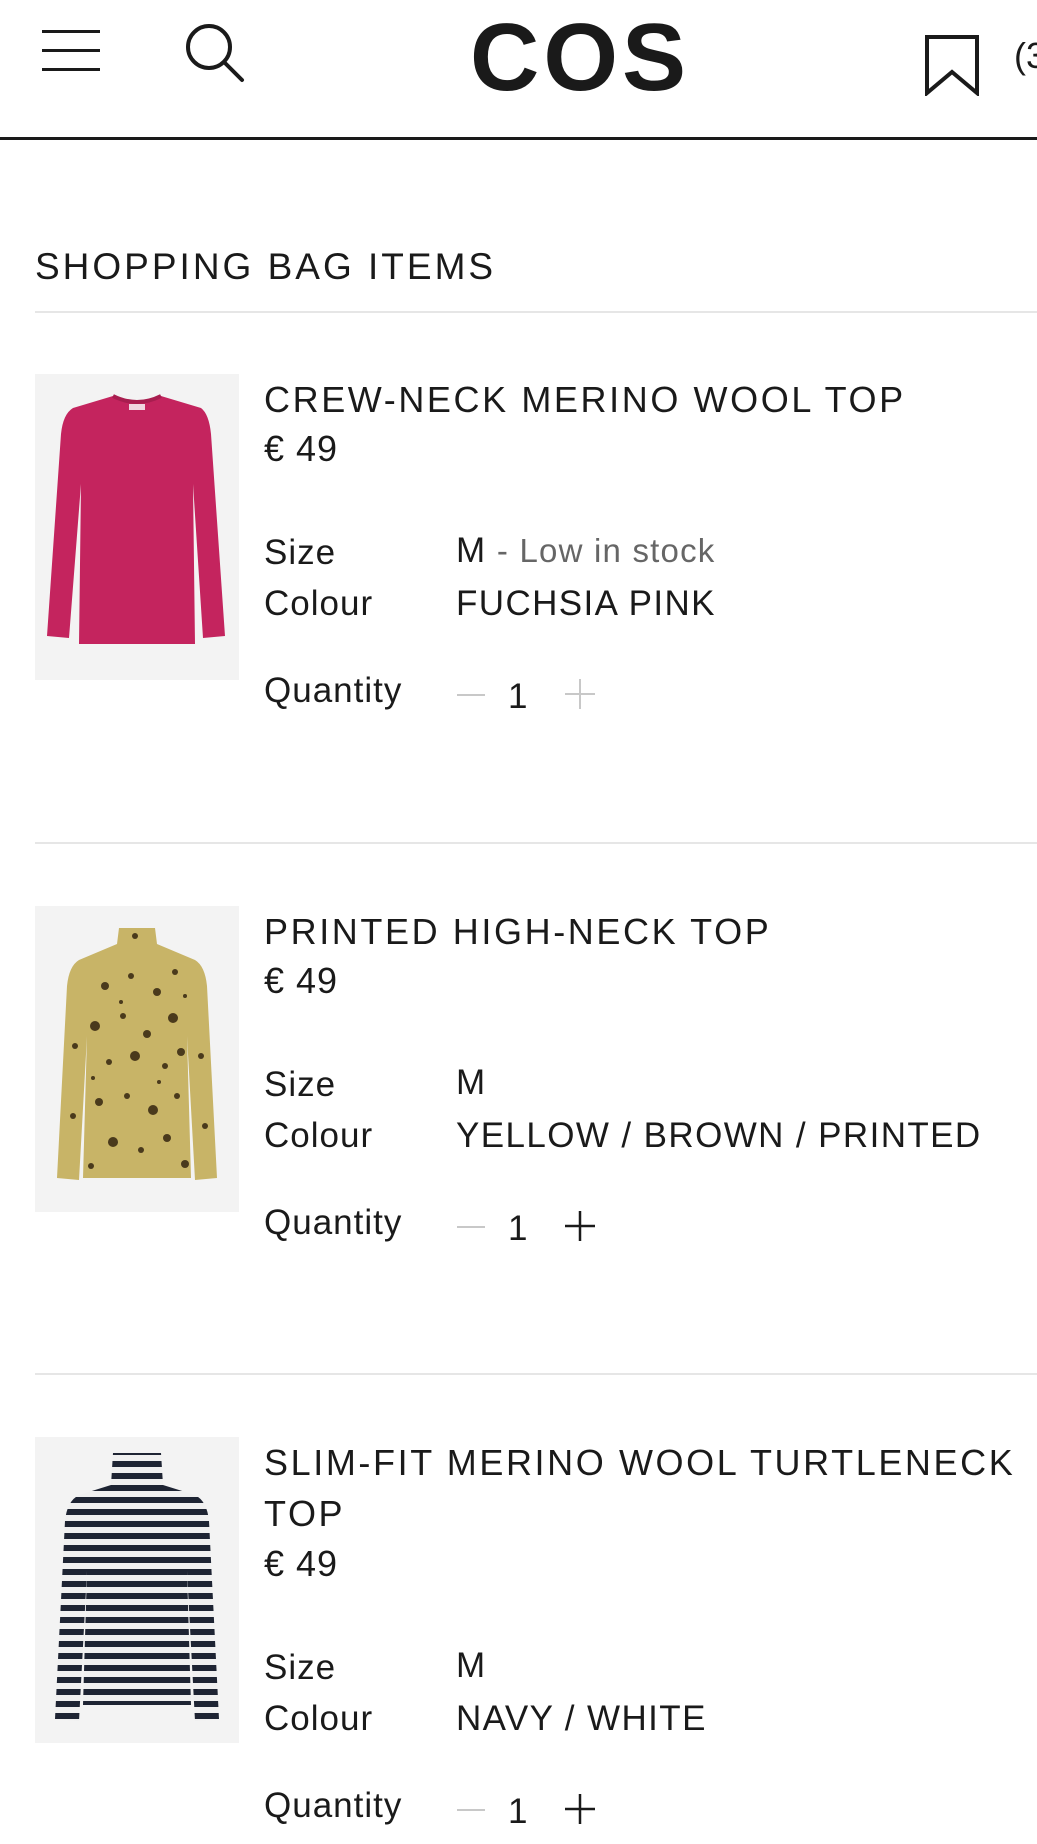 This screenshot has width=1037, height=1844. What do you see at coordinates (137, 1587) in the screenshot?
I see `striped-turtleneck-image` at bounding box center [137, 1587].